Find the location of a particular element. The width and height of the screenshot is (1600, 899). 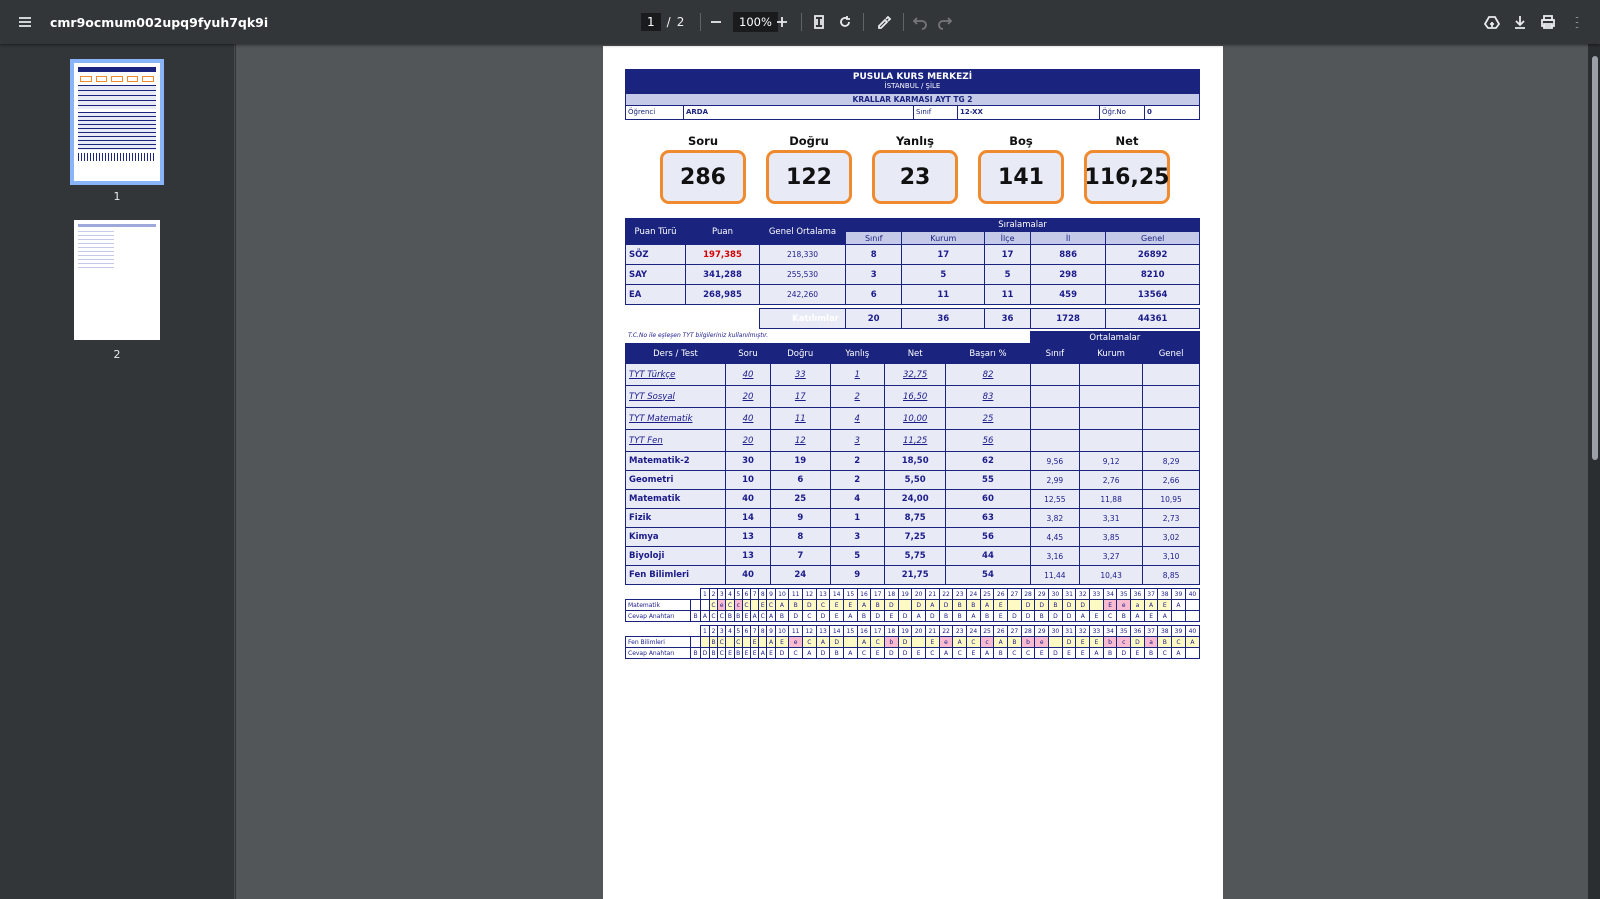

menu-icon is located at coordinates (25, 22).